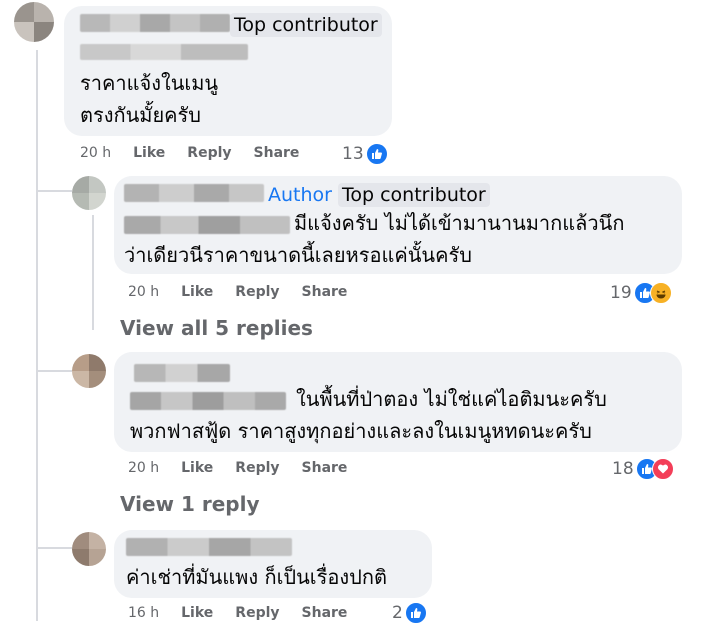 This screenshot has height=624, width=704. Describe the element at coordinates (298, 255) in the screenshot. I see `comment-text-line: ว่าเดียวนีราคาขนาดนี้เลยหรอแค่นั้นครับ` at that location.